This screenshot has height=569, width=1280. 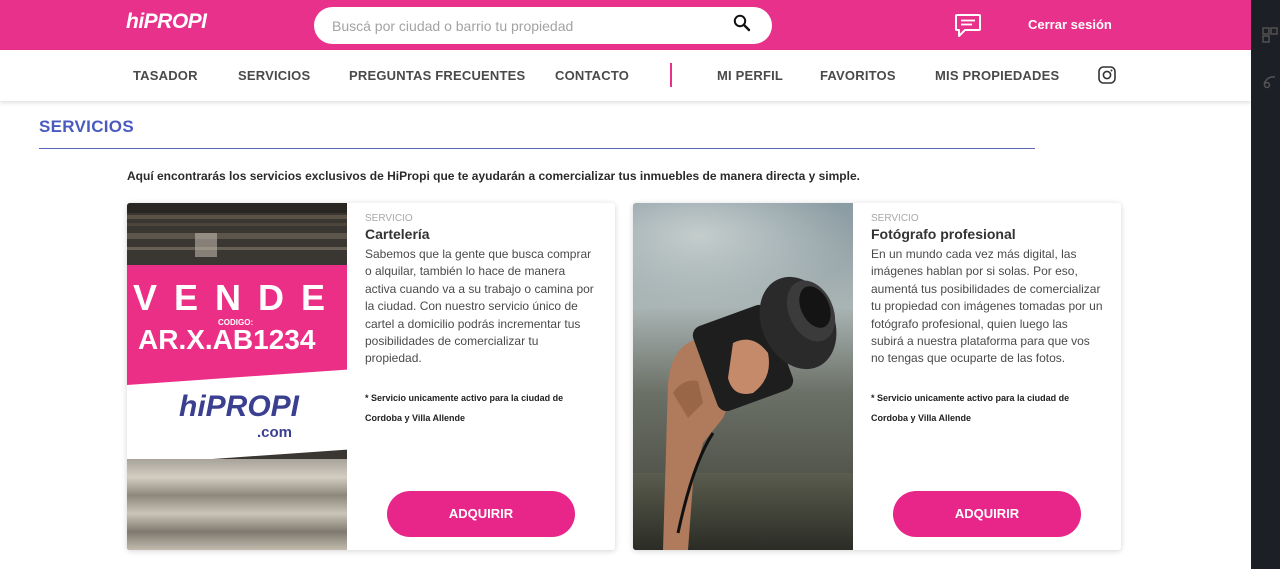 What do you see at coordinates (437, 75) in the screenshot?
I see `nav-preguntas-frecuentes: PREGUNTAS FRECUENTES` at bounding box center [437, 75].